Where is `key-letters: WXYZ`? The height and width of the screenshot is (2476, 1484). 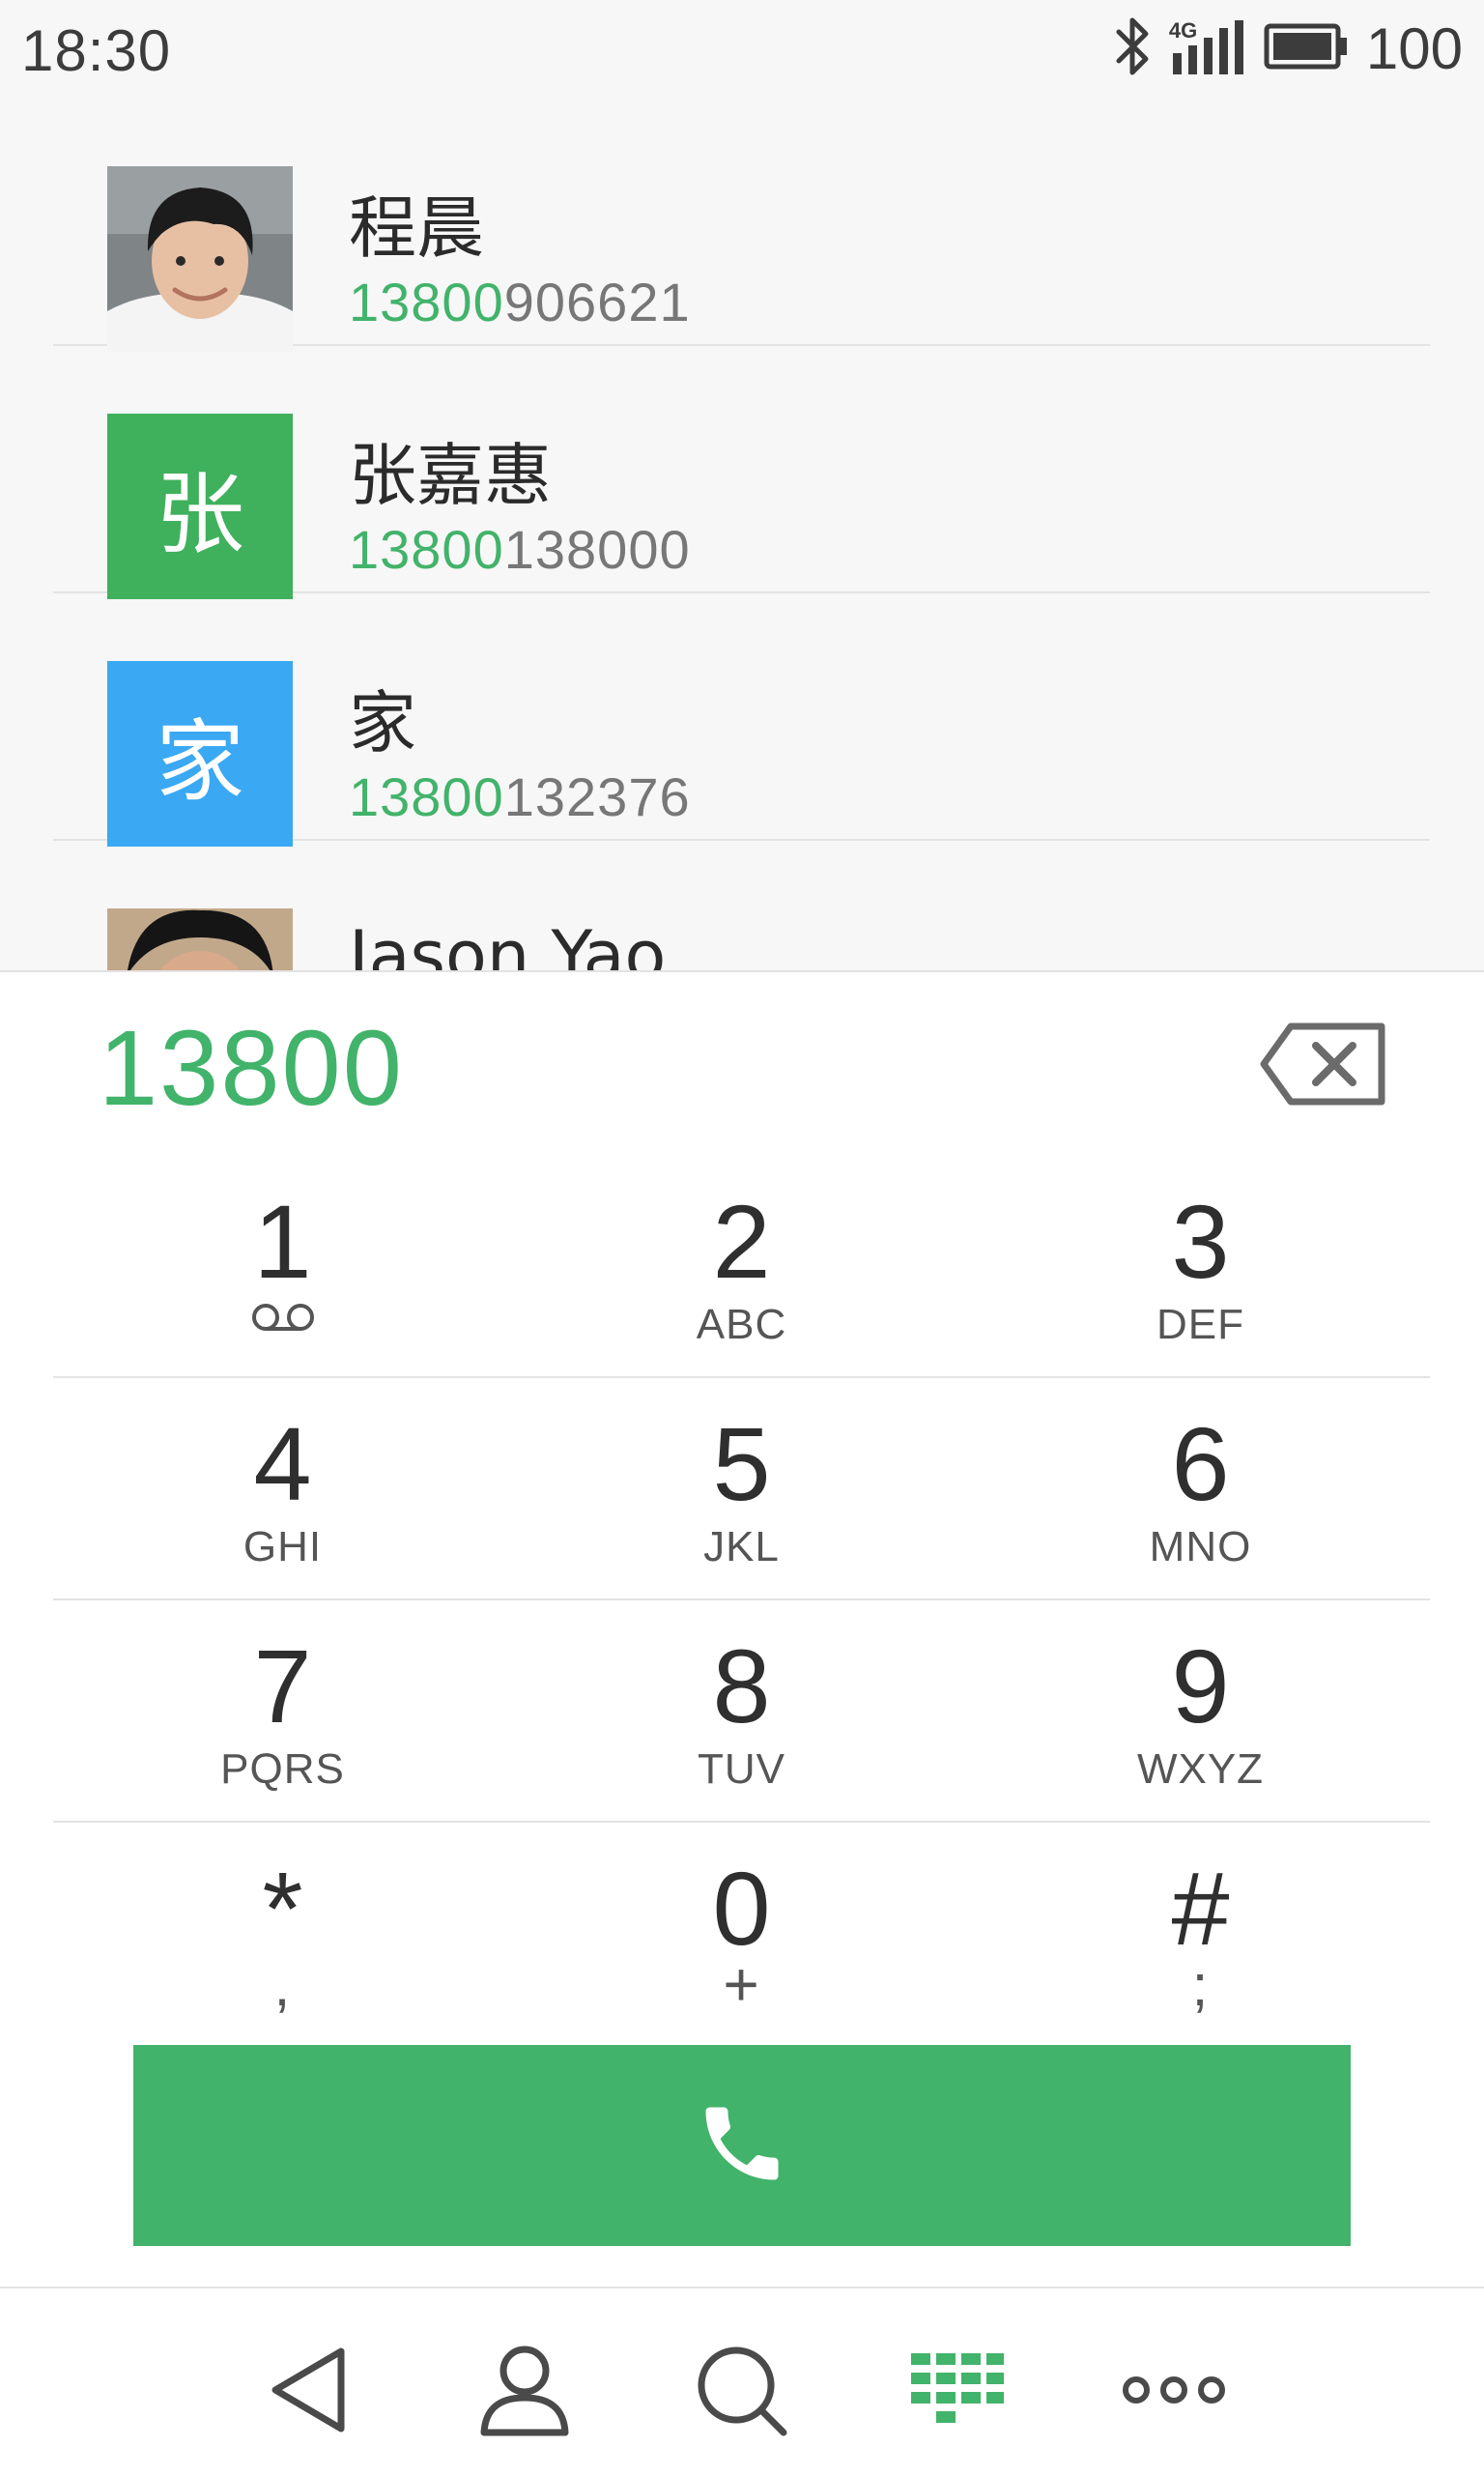
key-letters: WXYZ is located at coordinates (1200, 1769).